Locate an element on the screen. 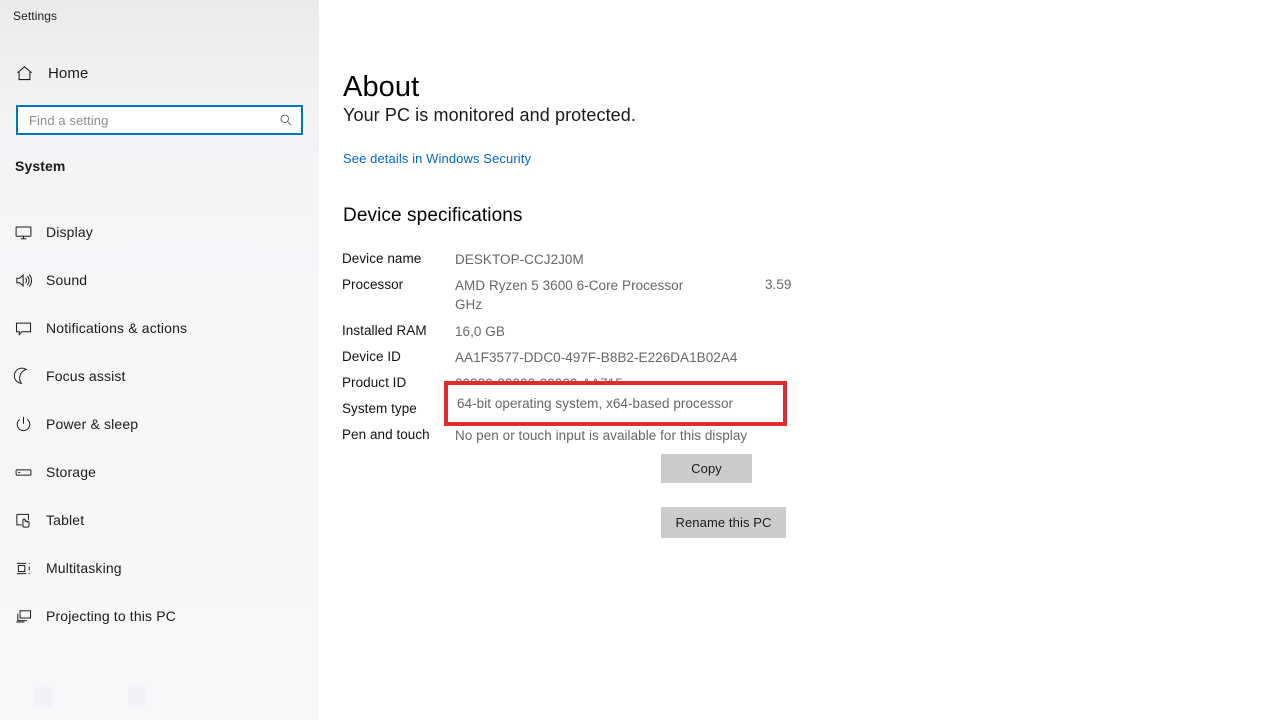 The height and width of the screenshot is (720, 1280). sidebar-item-display: Display is located at coordinates (159, 232).